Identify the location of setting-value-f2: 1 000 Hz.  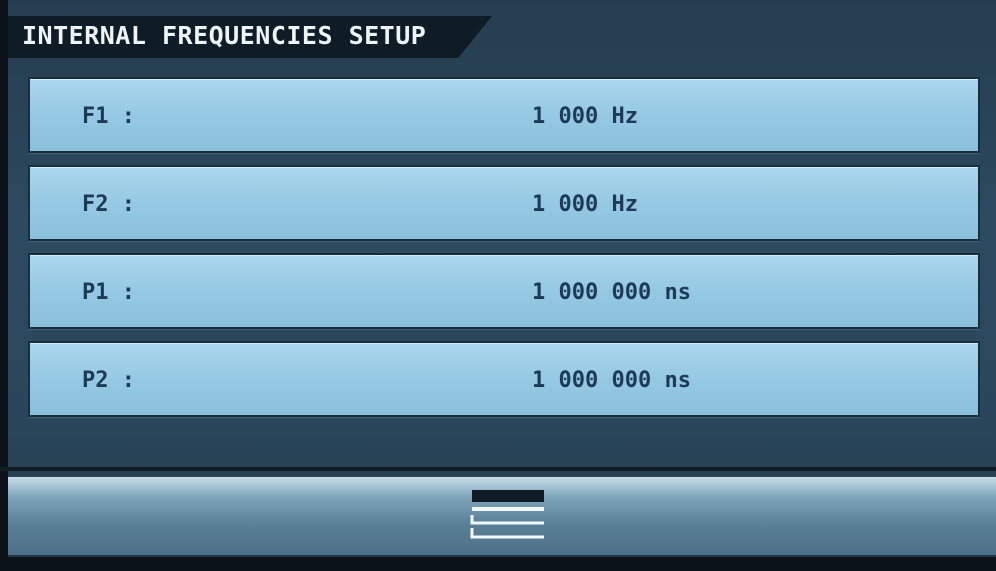
(585, 204).